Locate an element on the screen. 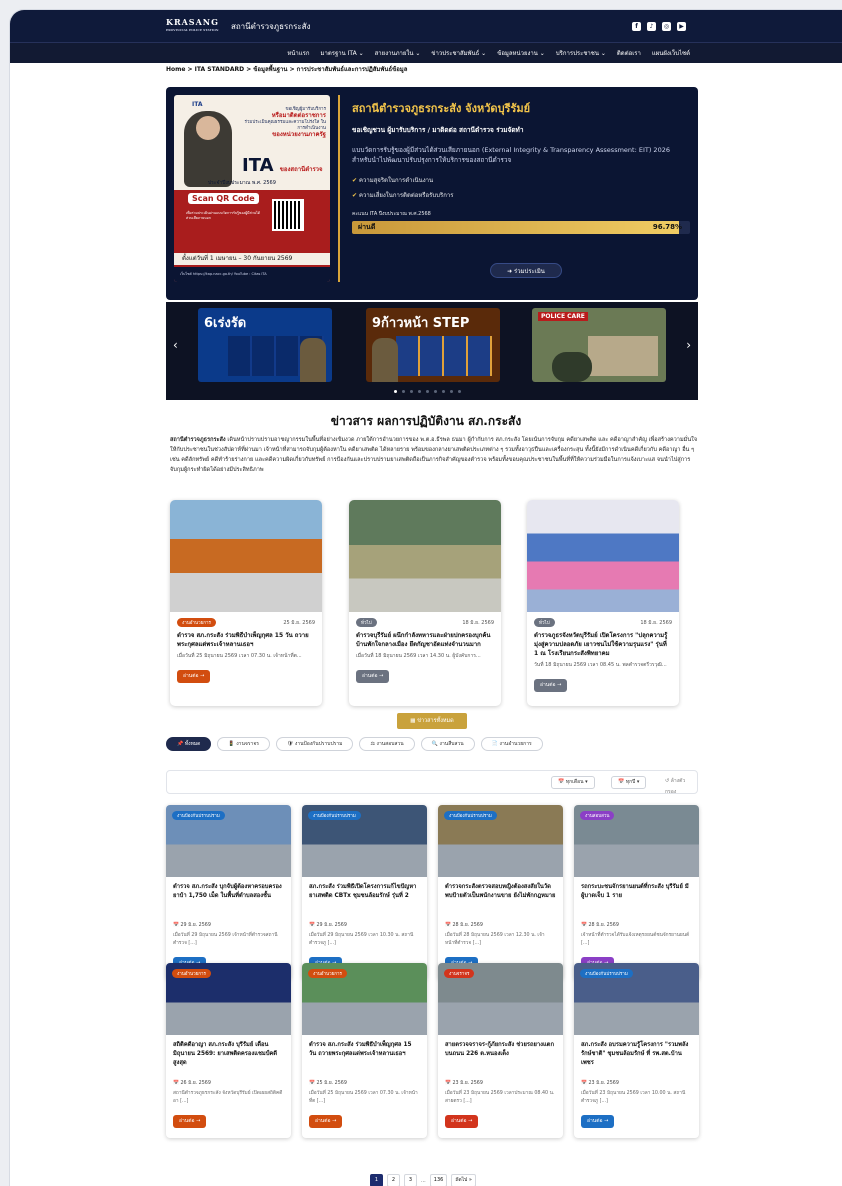  category-badge: งานป้องกันปราบปราม is located at coordinates (198, 815).